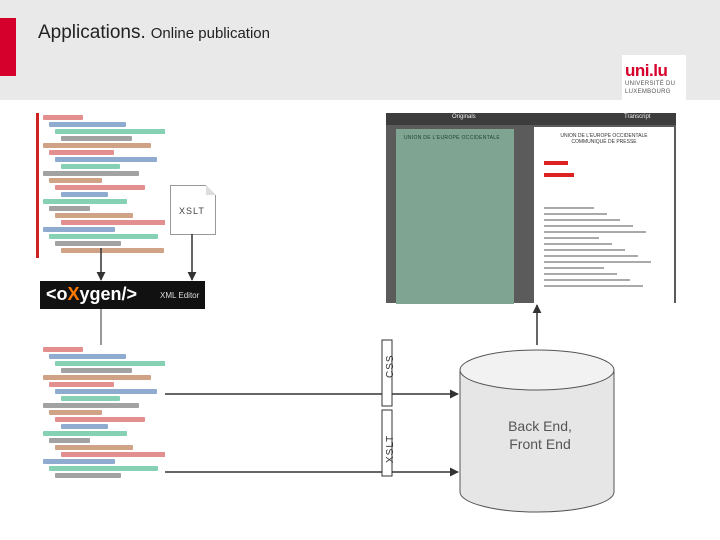 Image resolution: width=720 pixels, height=540 pixels. I want to click on database-label-line1: Back End,, so click(540, 426).